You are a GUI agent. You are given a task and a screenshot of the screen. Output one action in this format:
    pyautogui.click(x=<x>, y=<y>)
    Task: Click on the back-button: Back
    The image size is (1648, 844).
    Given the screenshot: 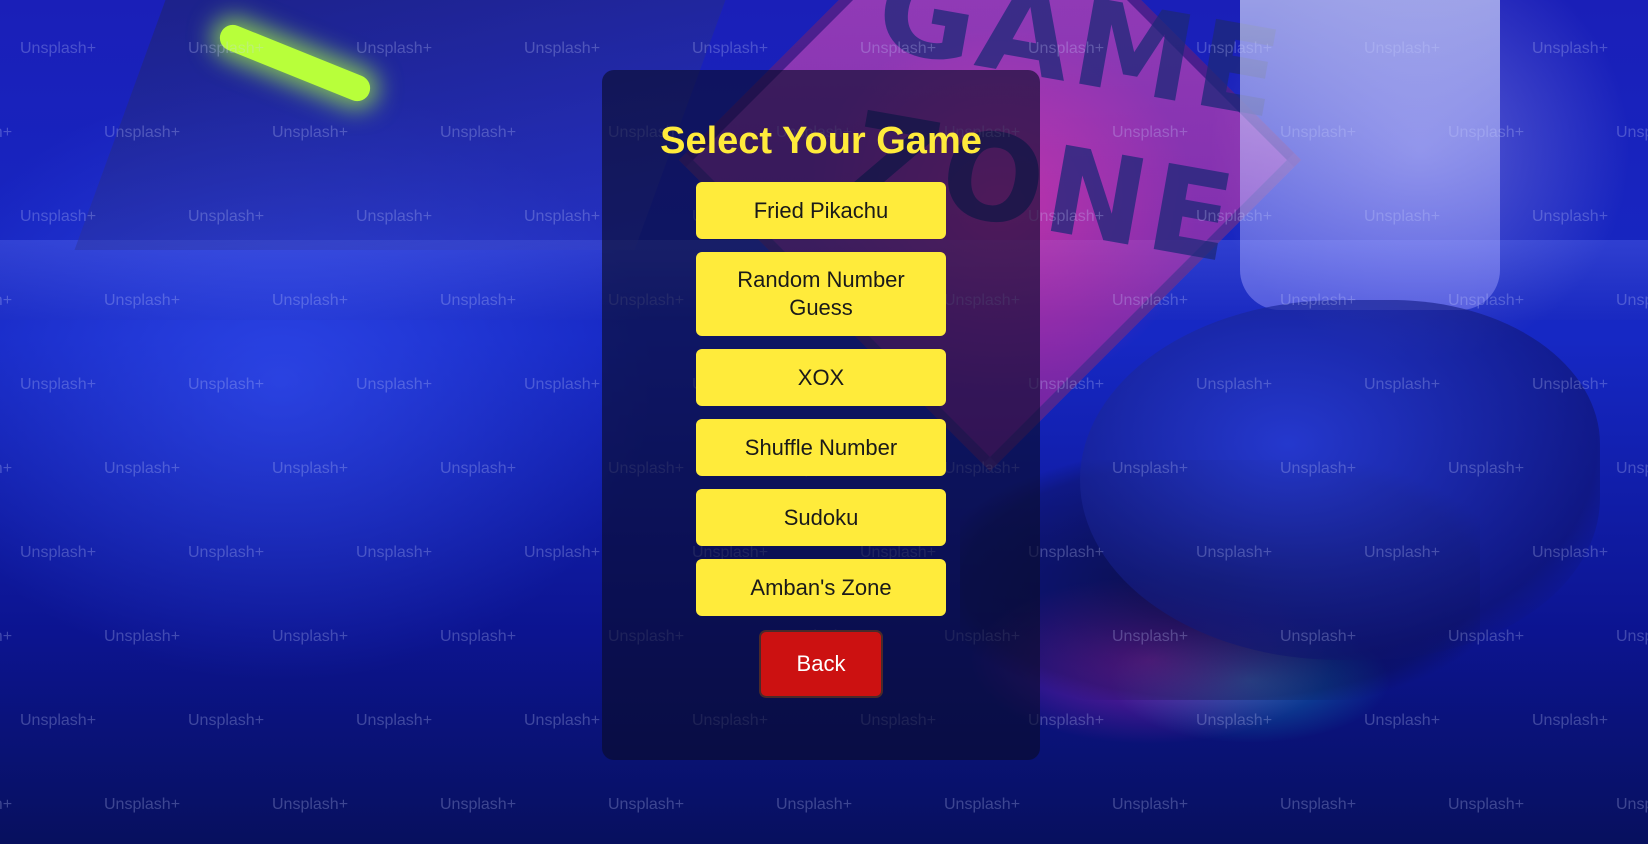 What is the action you would take?
    pyautogui.click(x=821, y=664)
    